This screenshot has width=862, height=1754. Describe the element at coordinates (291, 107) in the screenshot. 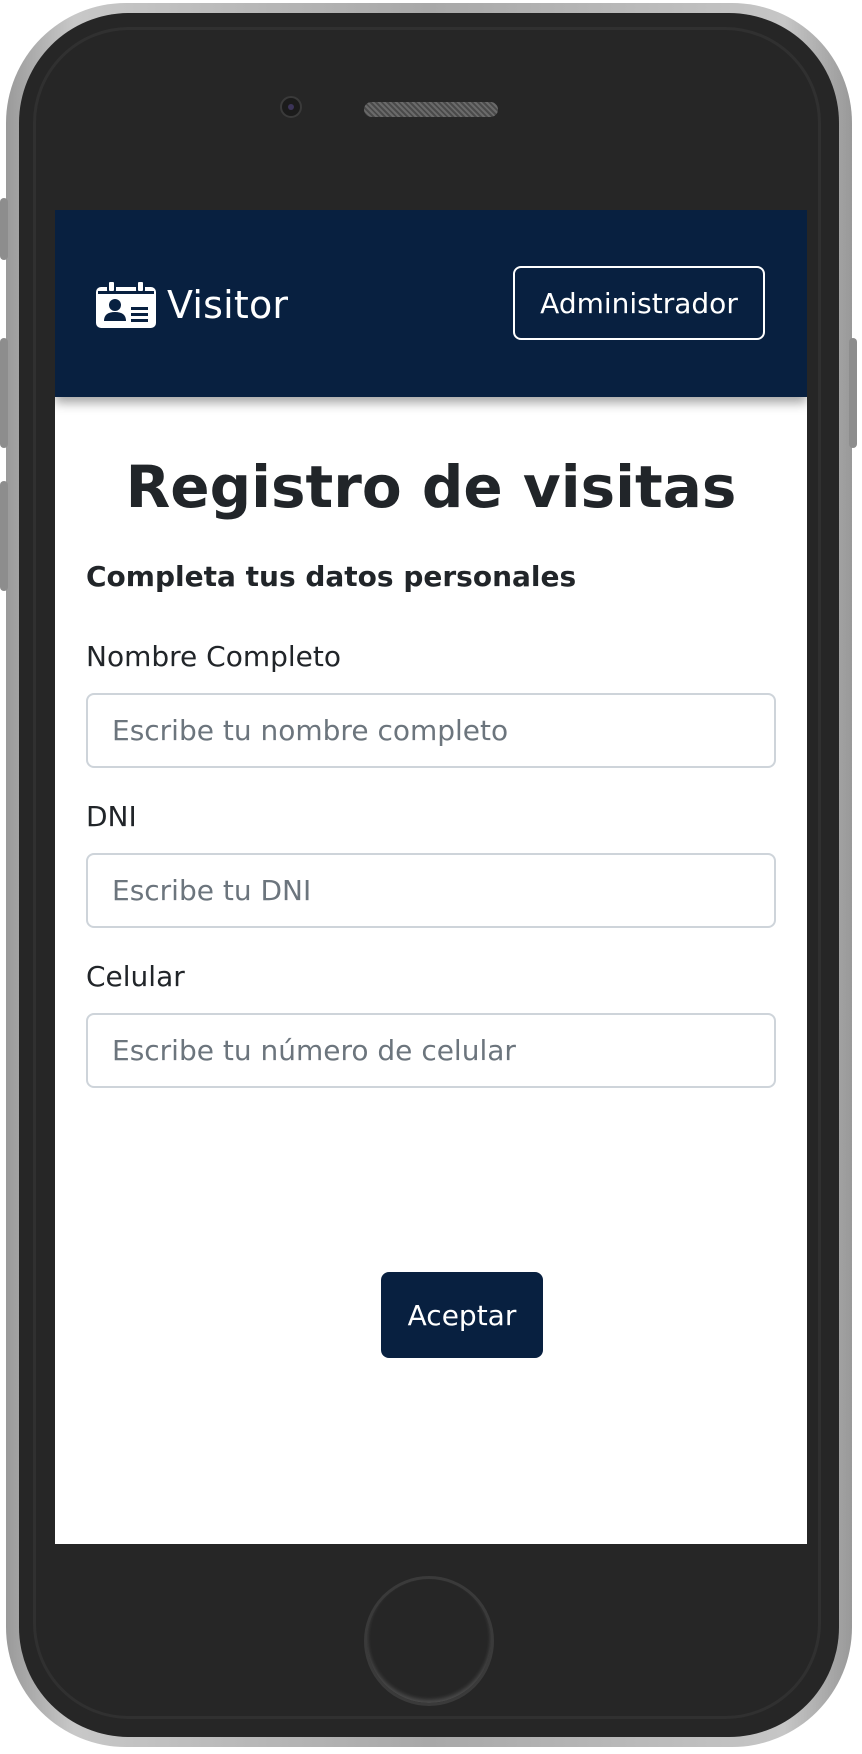

I see `front-camera-icon` at that location.